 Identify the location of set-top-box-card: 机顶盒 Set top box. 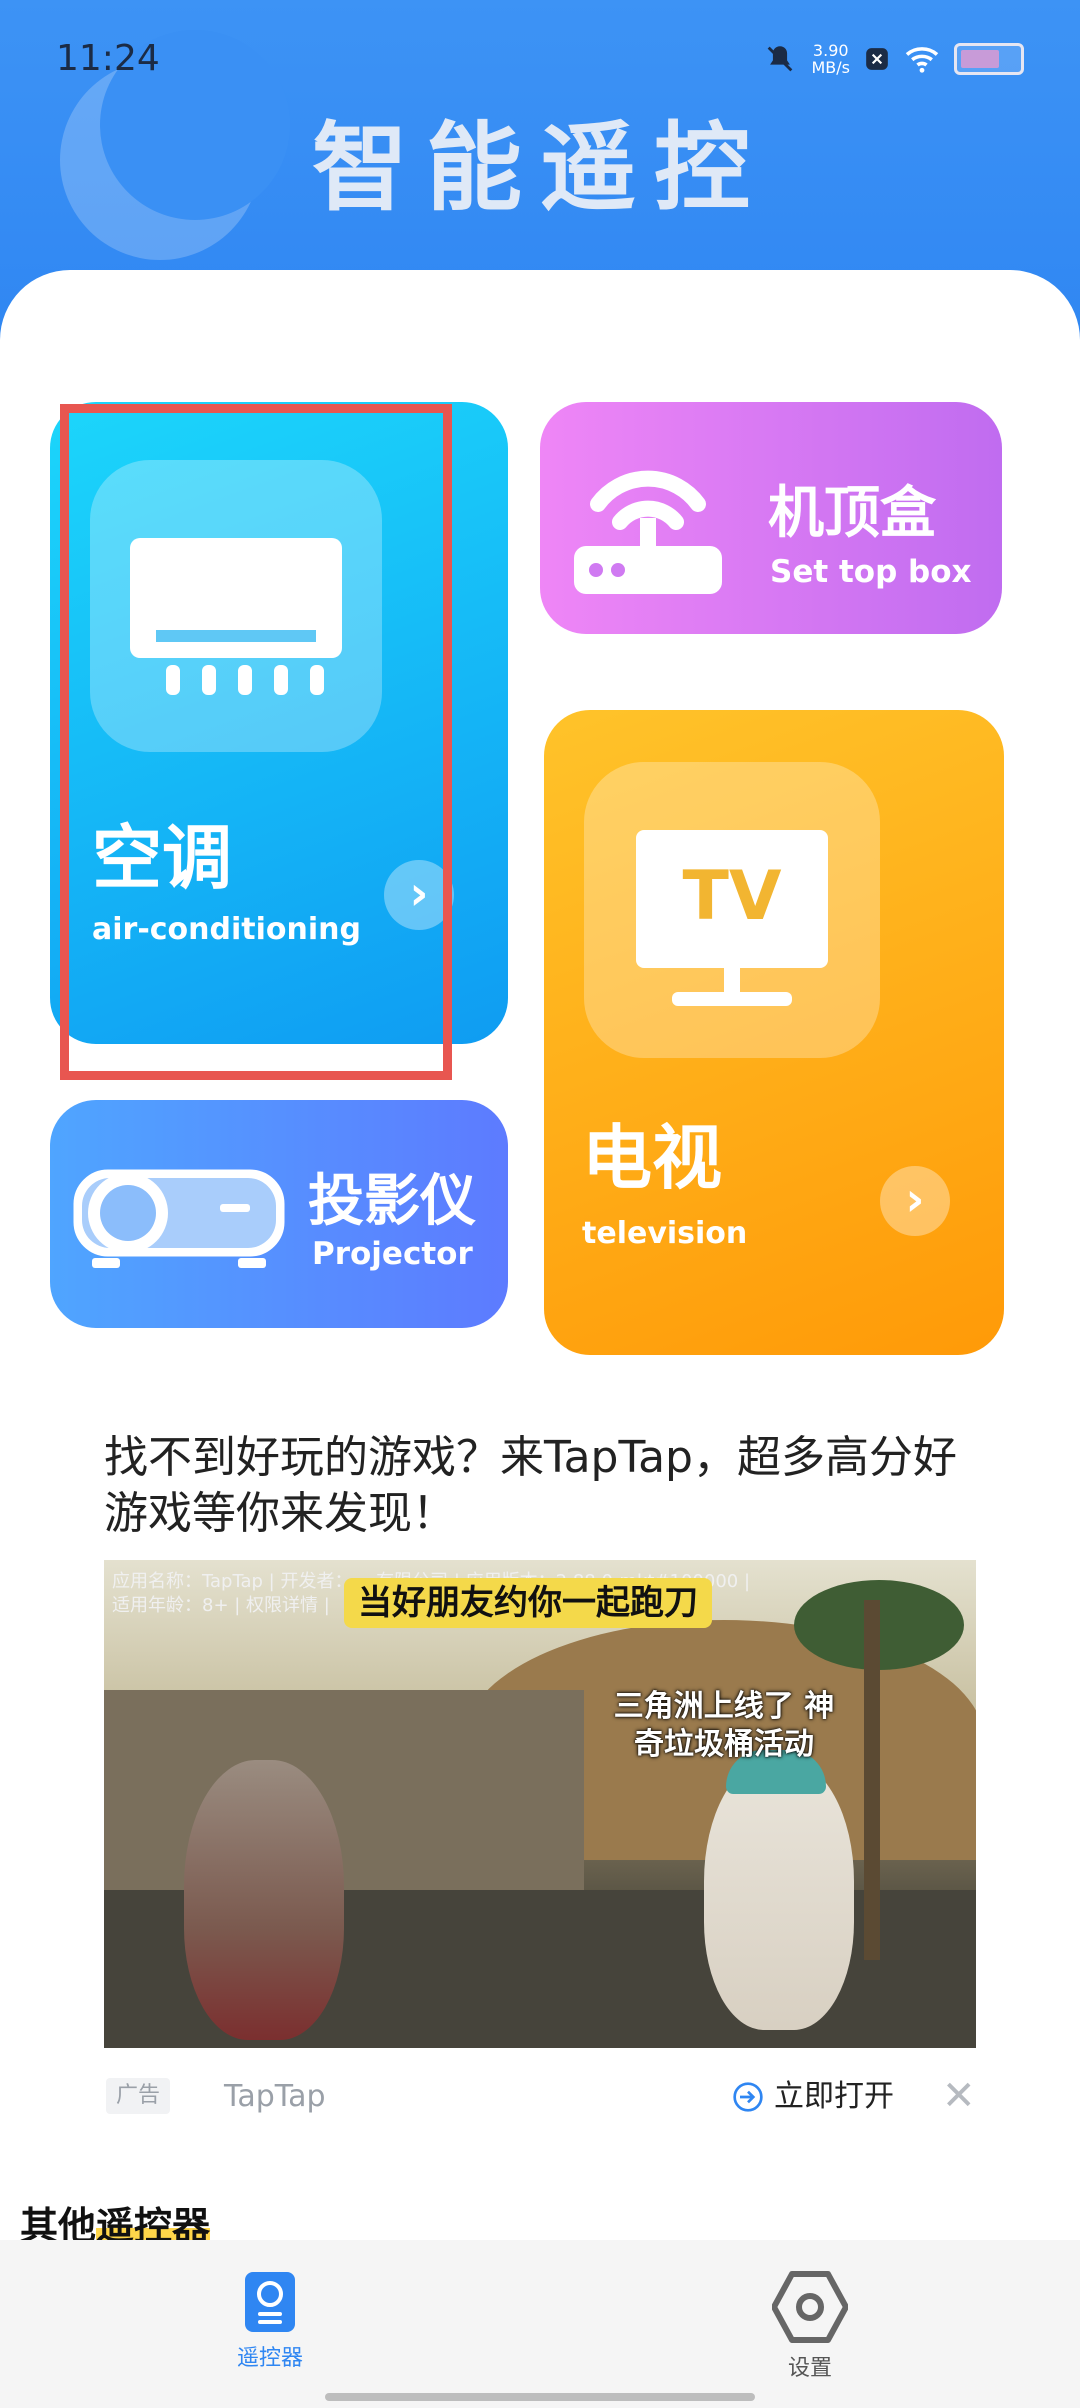
(771, 518).